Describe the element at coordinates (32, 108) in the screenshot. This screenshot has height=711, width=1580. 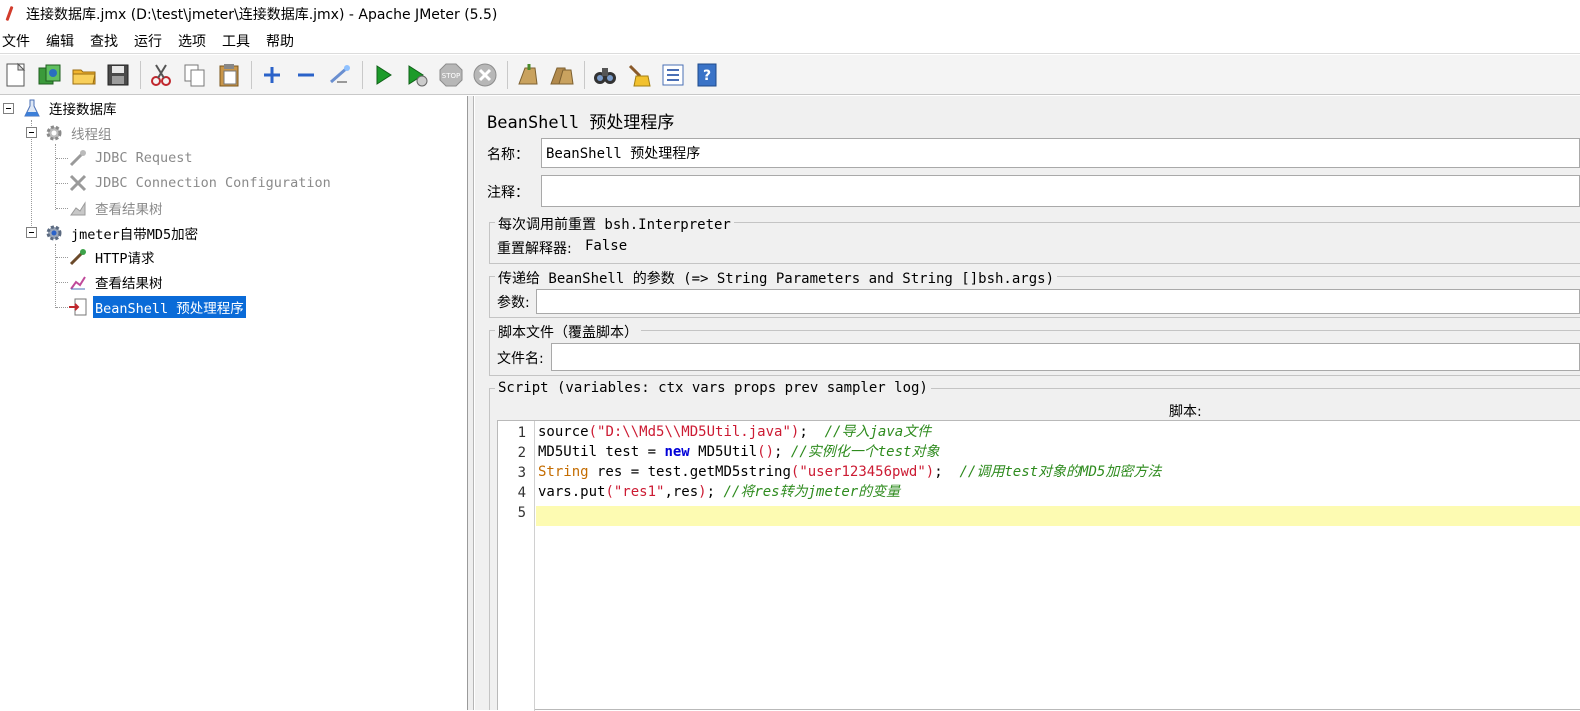
I see `test-plan-icon` at that location.